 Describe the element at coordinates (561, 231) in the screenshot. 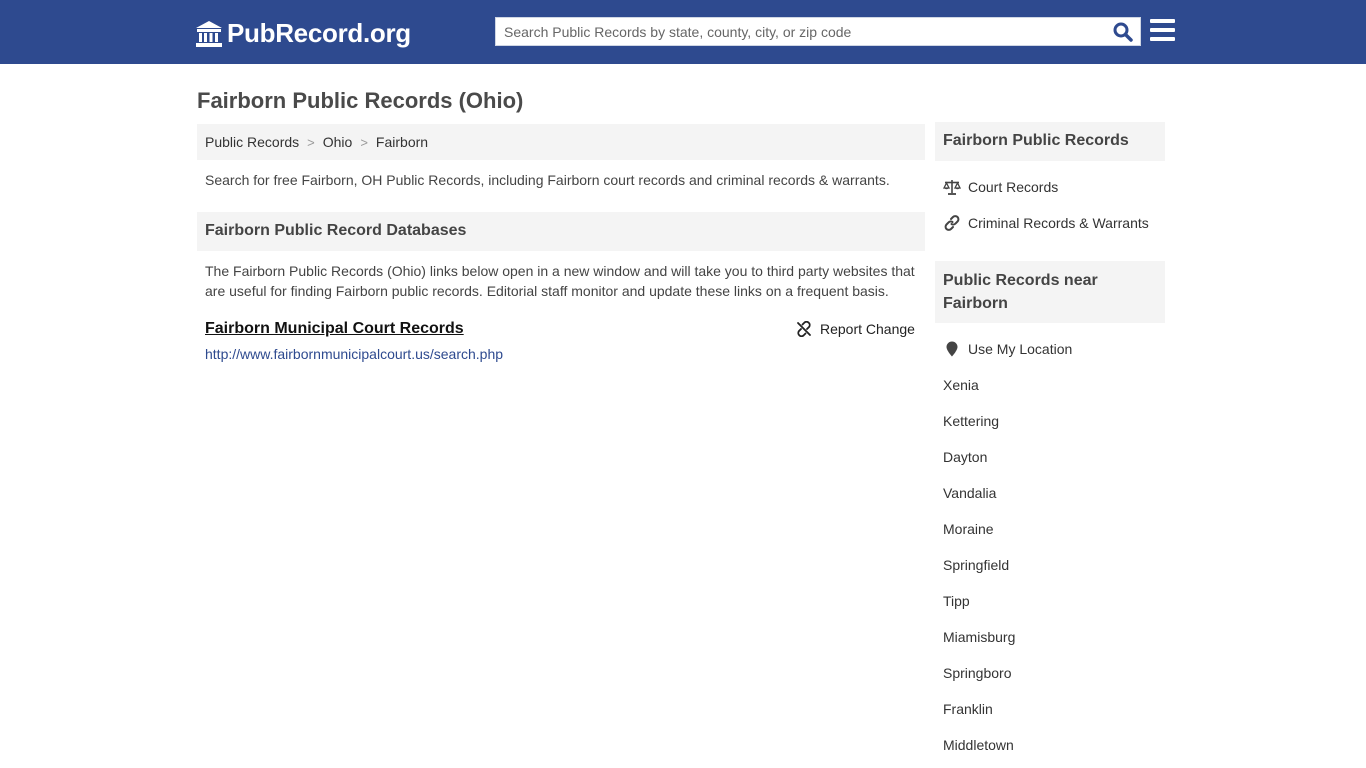

I see `section-title-databases: Fairborn Public Record Databases` at that location.